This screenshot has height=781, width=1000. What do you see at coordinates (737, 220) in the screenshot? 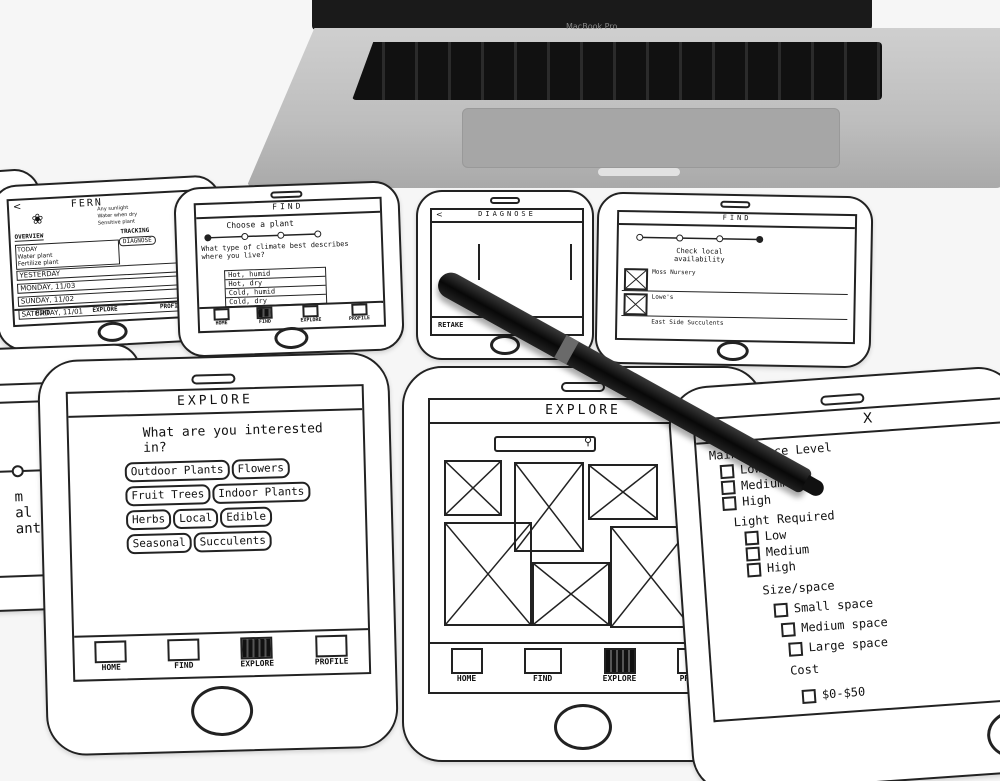
I see `availability-title: FIND` at bounding box center [737, 220].